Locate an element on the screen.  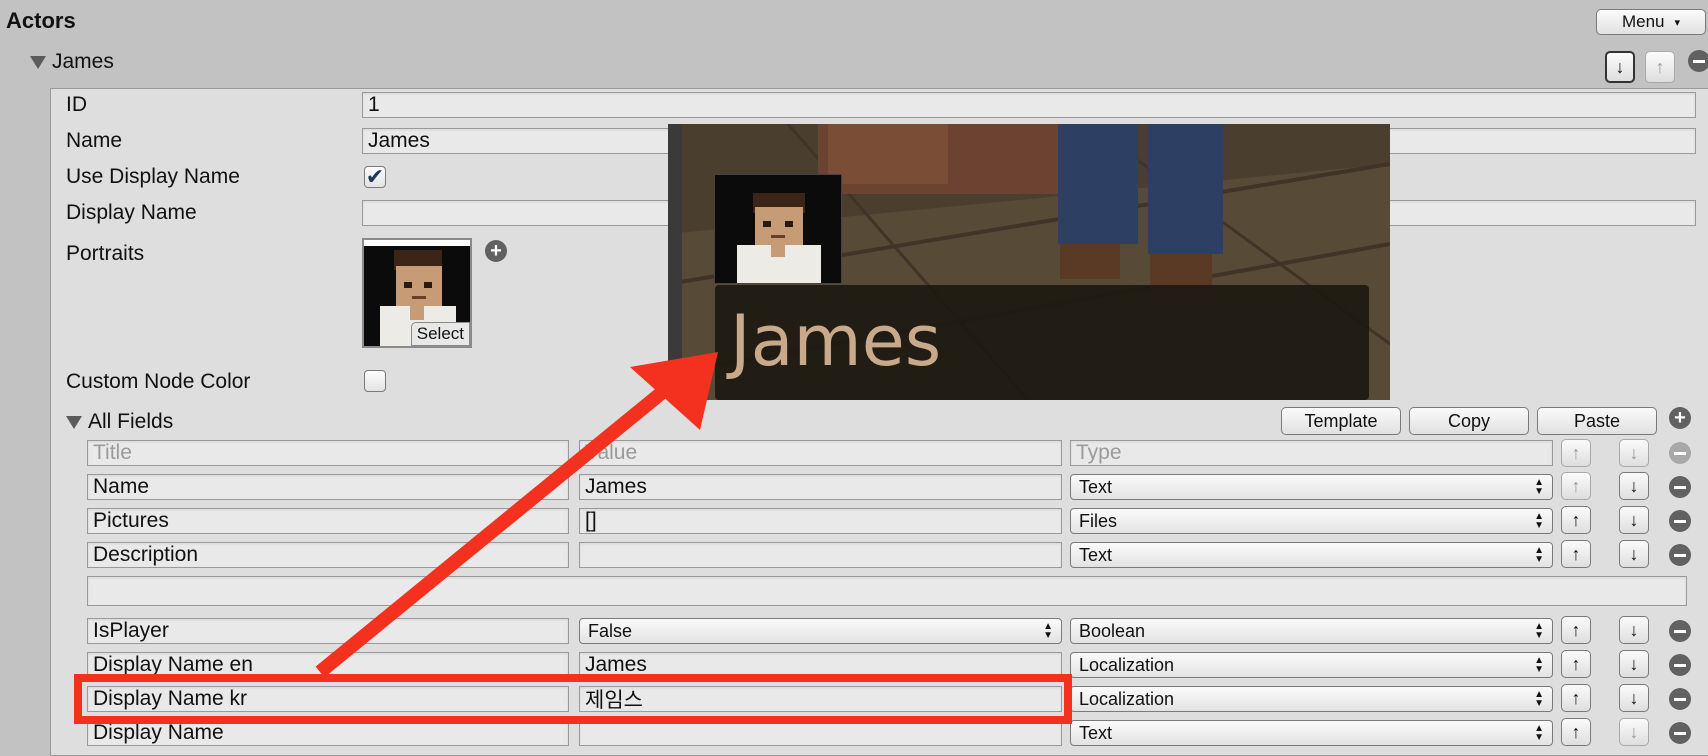
annotation-arrow is located at coordinates (516, 515).